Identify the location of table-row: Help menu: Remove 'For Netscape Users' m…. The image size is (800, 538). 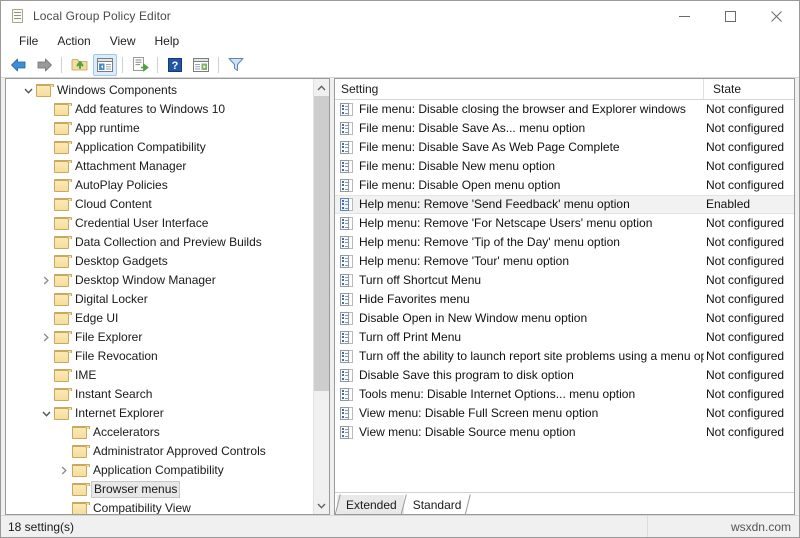
(564, 223).